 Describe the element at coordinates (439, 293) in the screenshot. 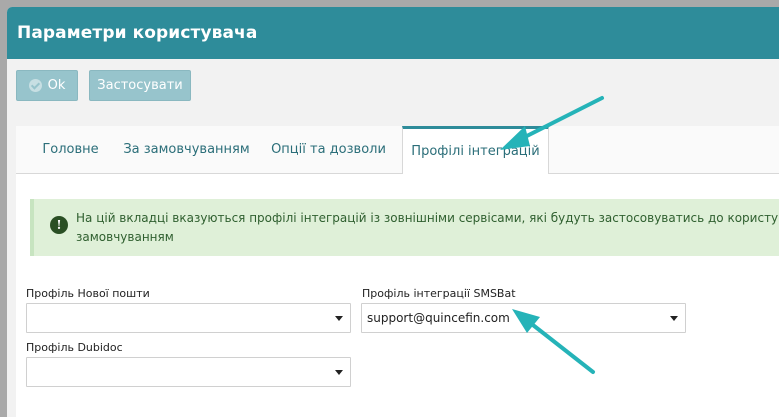

I see `smsbat-label: Профіль інтеграції SMSBat` at that location.